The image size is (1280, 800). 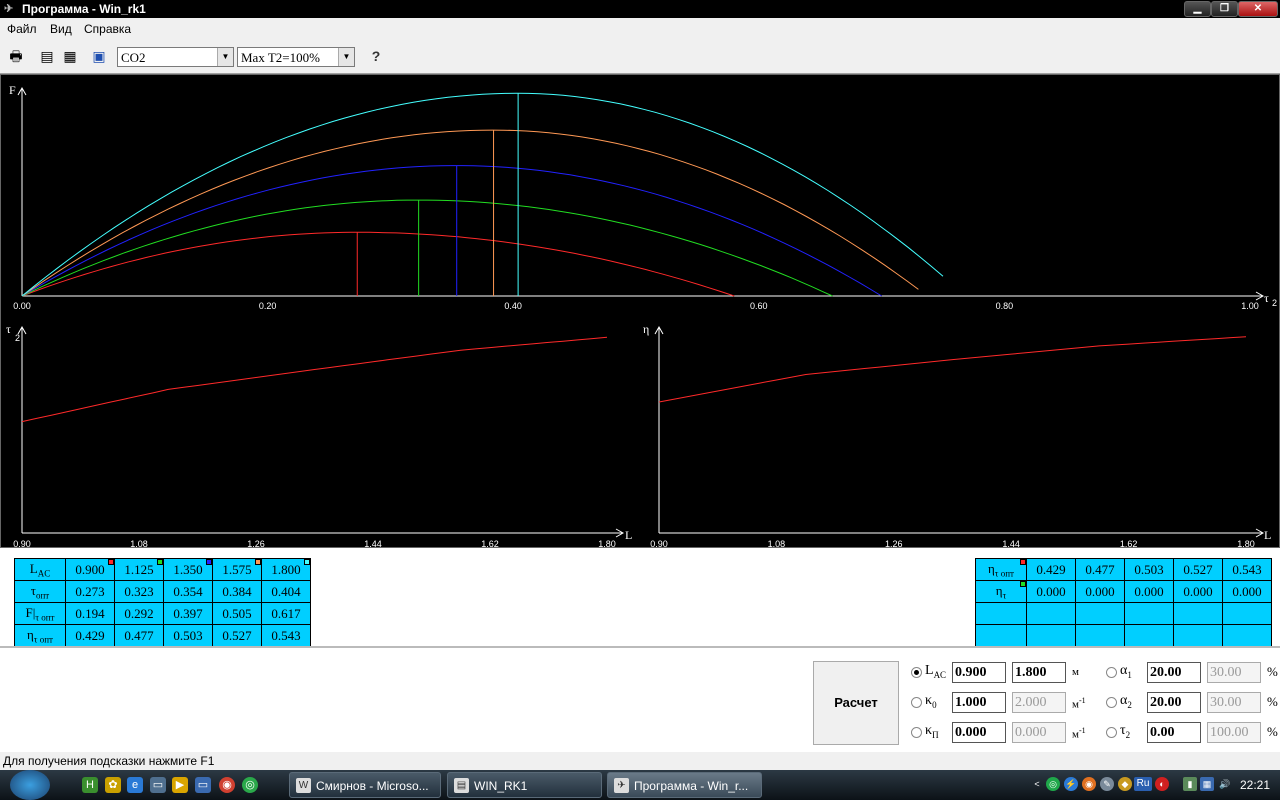 What do you see at coordinates (952, 369) in the screenshot?
I see `br-series-line` at bounding box center [952, 369].